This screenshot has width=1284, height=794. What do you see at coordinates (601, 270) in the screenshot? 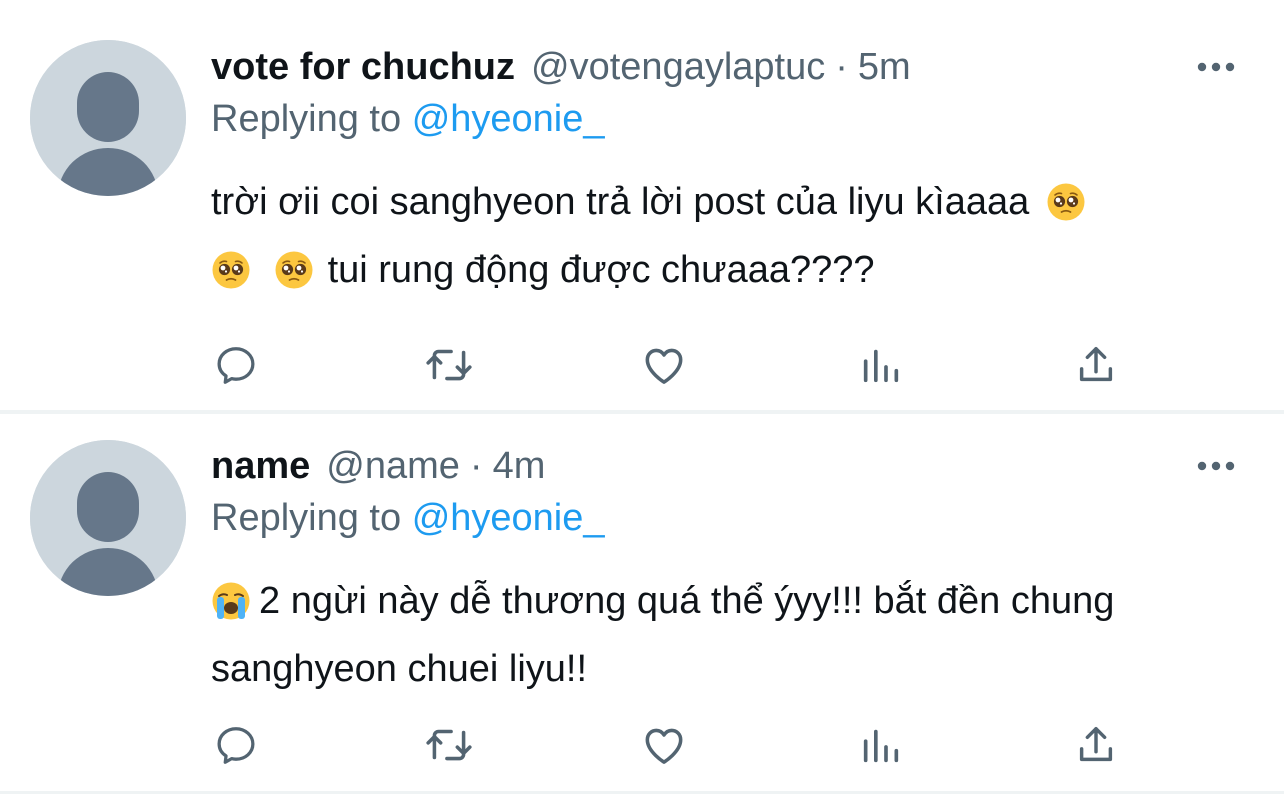
I see `tweet-text-part: tui rung động được chưaaa????` at bounding box center [601, 270].